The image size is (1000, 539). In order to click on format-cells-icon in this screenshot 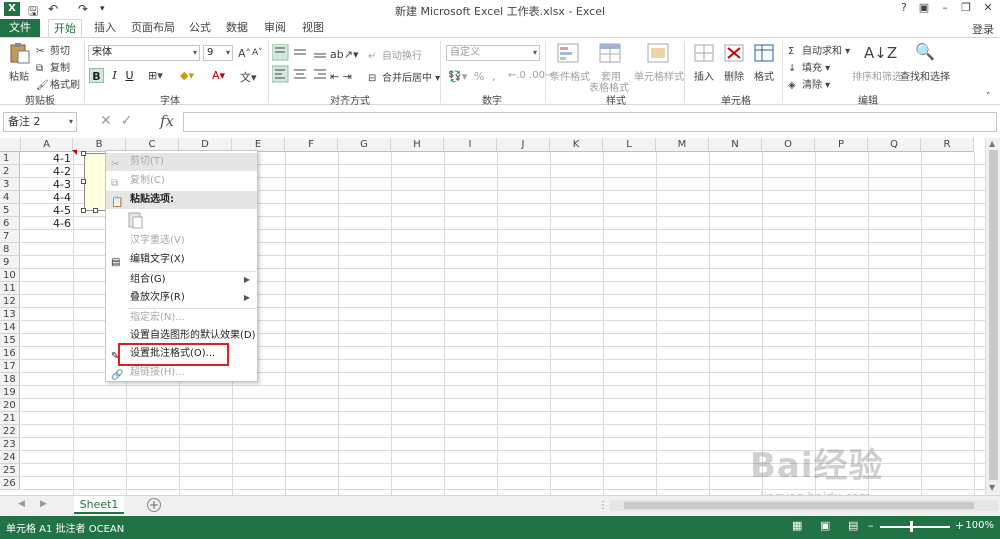, I will do `click(764, 53)`.